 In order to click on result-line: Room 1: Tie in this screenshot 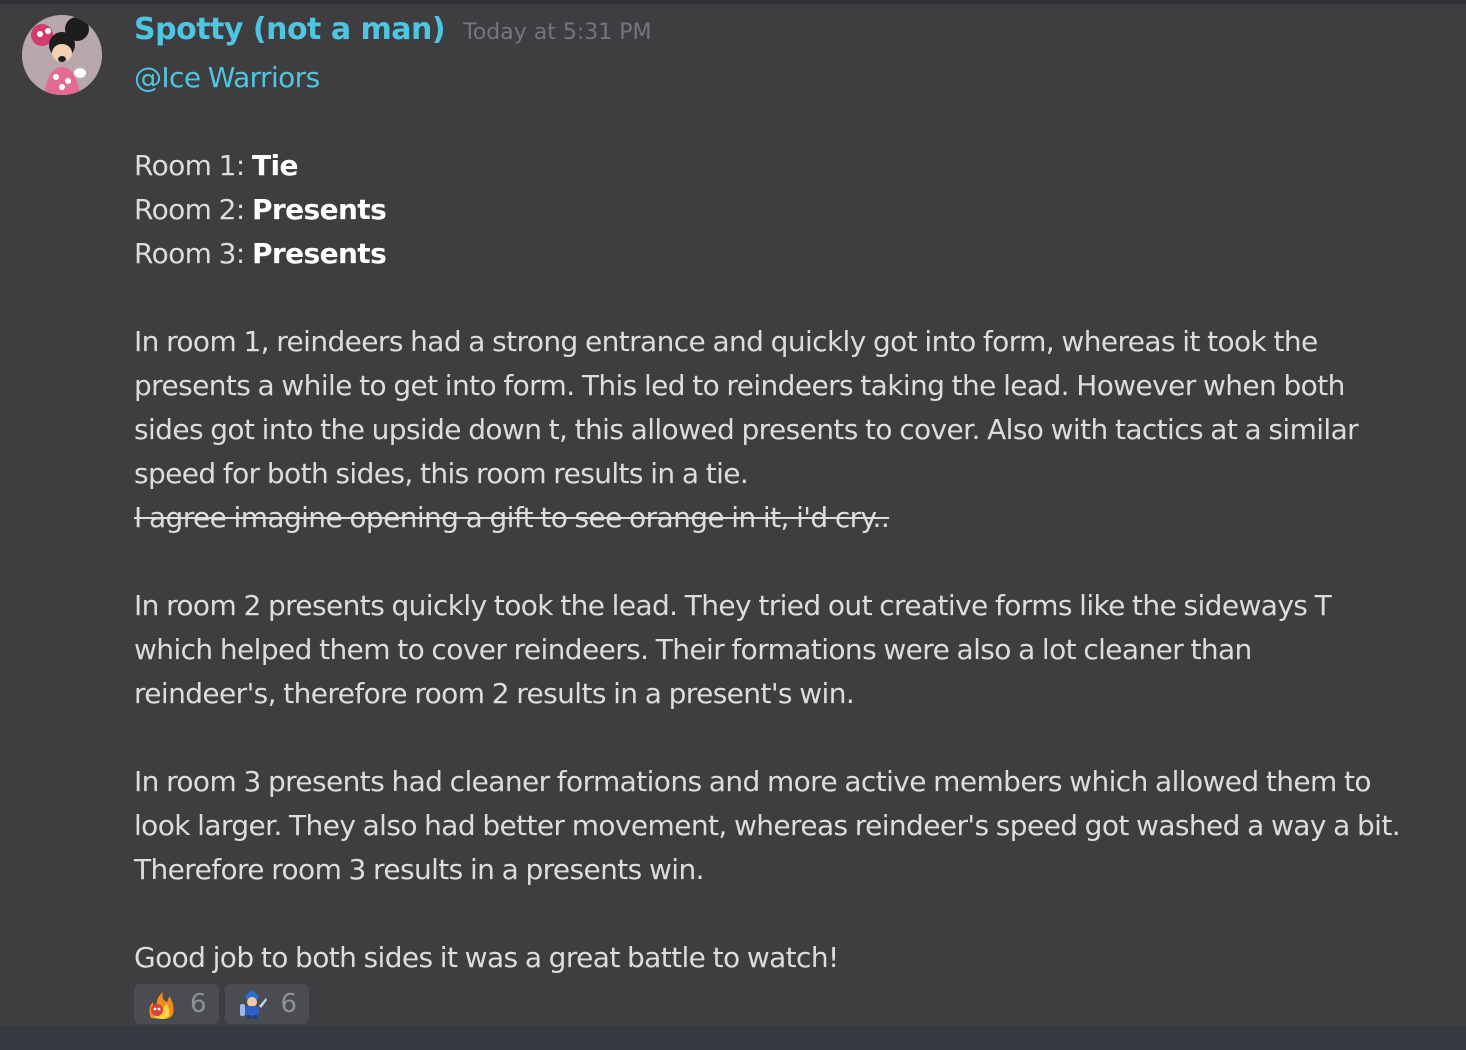, I will do `click(784, 166)`.